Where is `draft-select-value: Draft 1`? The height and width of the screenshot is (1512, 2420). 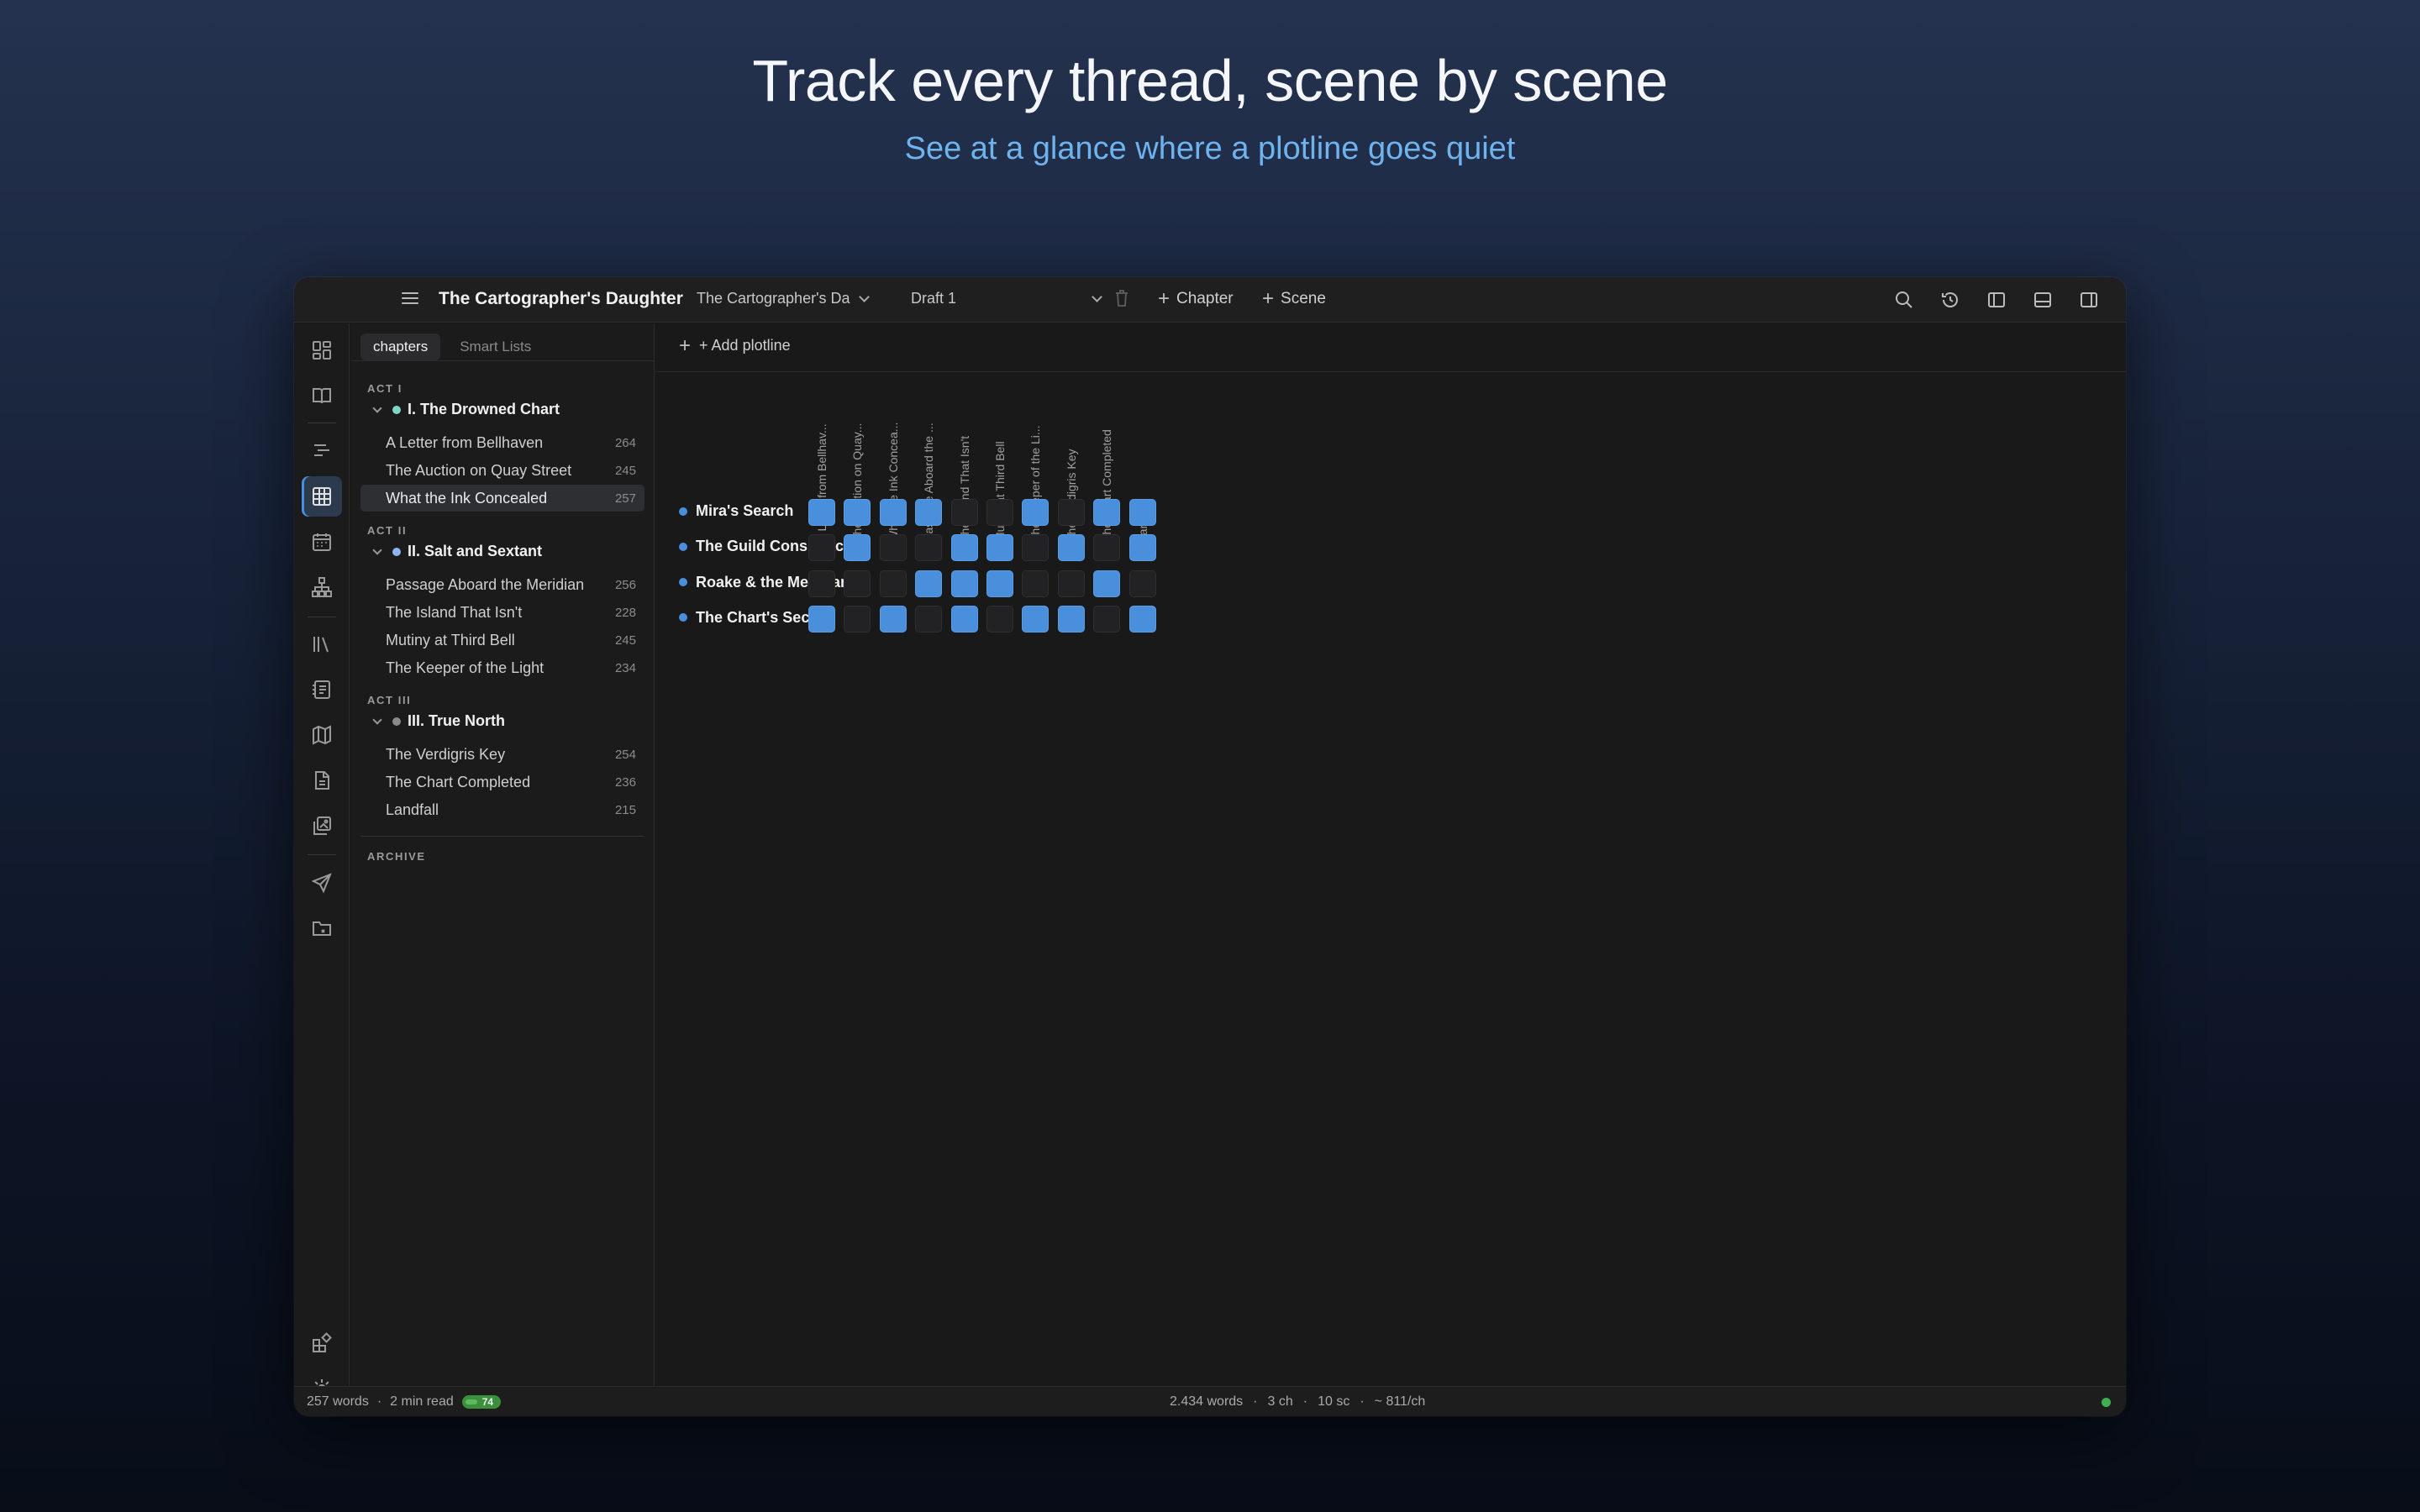
draft-select-value: Draft 1 is located at coordinates (934, 298).